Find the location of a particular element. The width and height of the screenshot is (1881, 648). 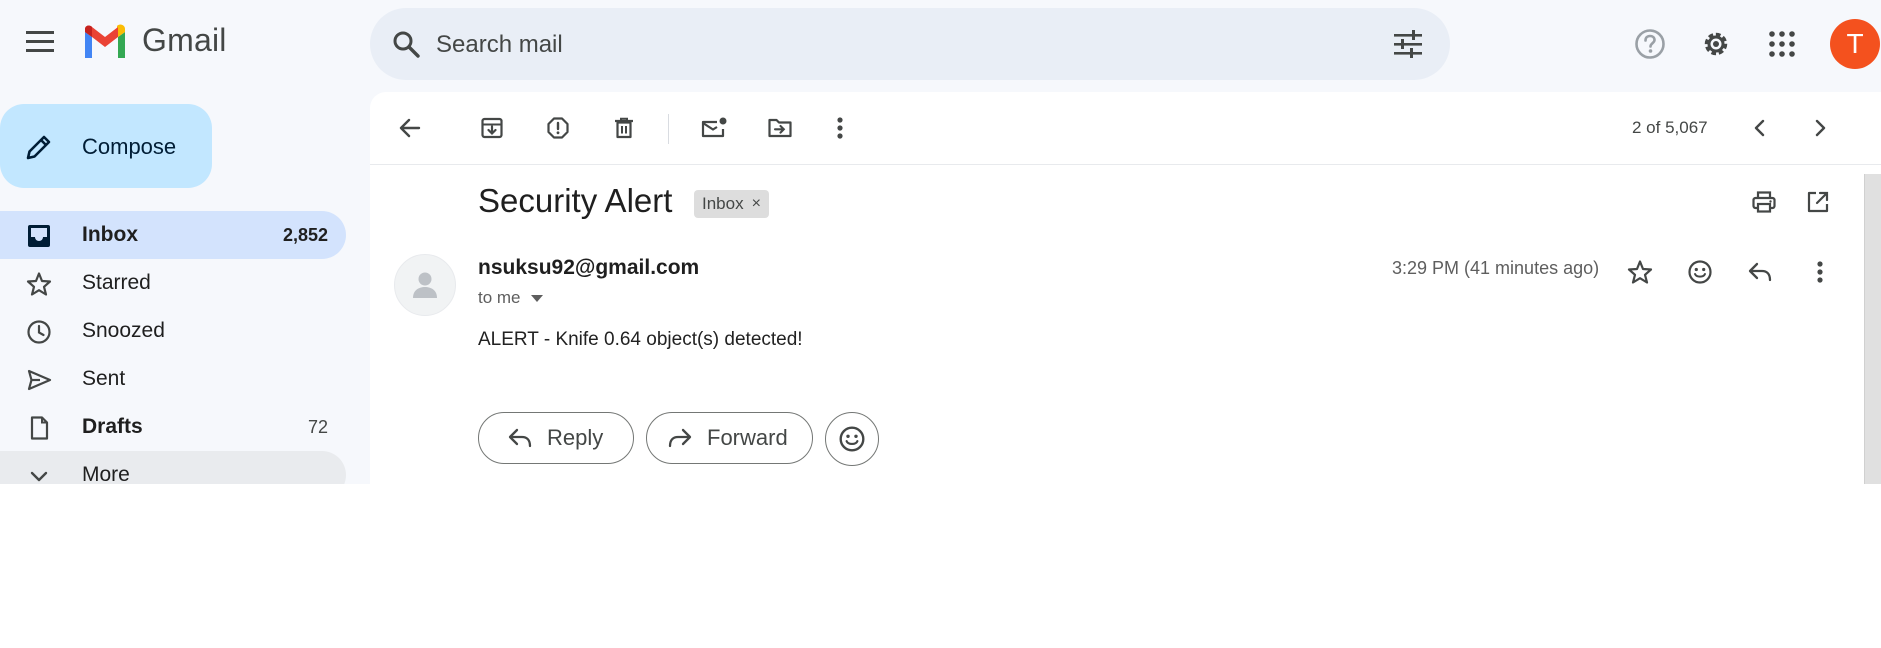

sidebar-item-label: Sent is located at coordinates (104, 378).